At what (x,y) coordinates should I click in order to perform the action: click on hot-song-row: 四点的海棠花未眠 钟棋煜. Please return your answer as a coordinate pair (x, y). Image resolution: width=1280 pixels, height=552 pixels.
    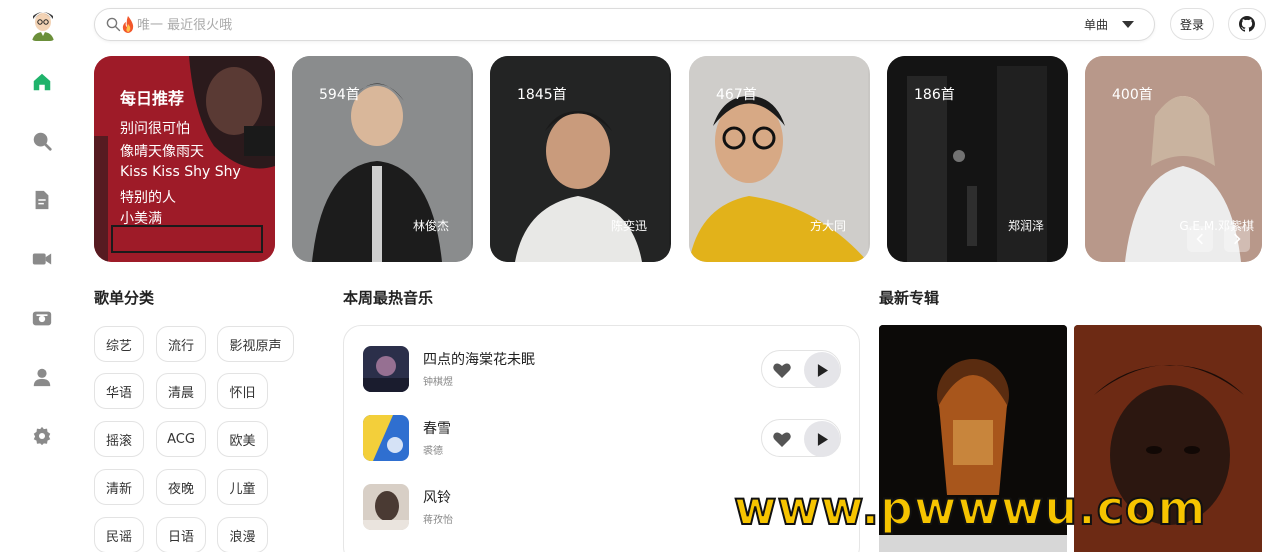
    Looking at the image, I should click on (603, 369).